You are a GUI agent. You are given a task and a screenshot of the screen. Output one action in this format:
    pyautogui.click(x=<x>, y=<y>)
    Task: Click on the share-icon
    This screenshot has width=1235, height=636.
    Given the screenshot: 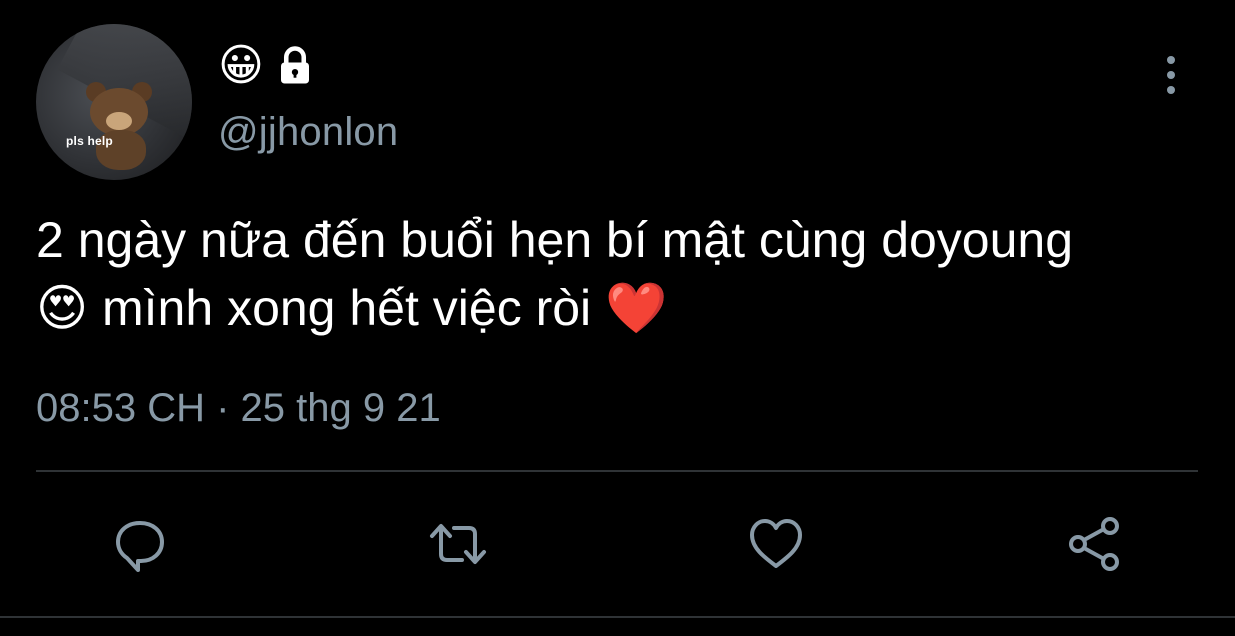 What is the action you would take?
    pyautogui.click(x=1094, y=544)
    